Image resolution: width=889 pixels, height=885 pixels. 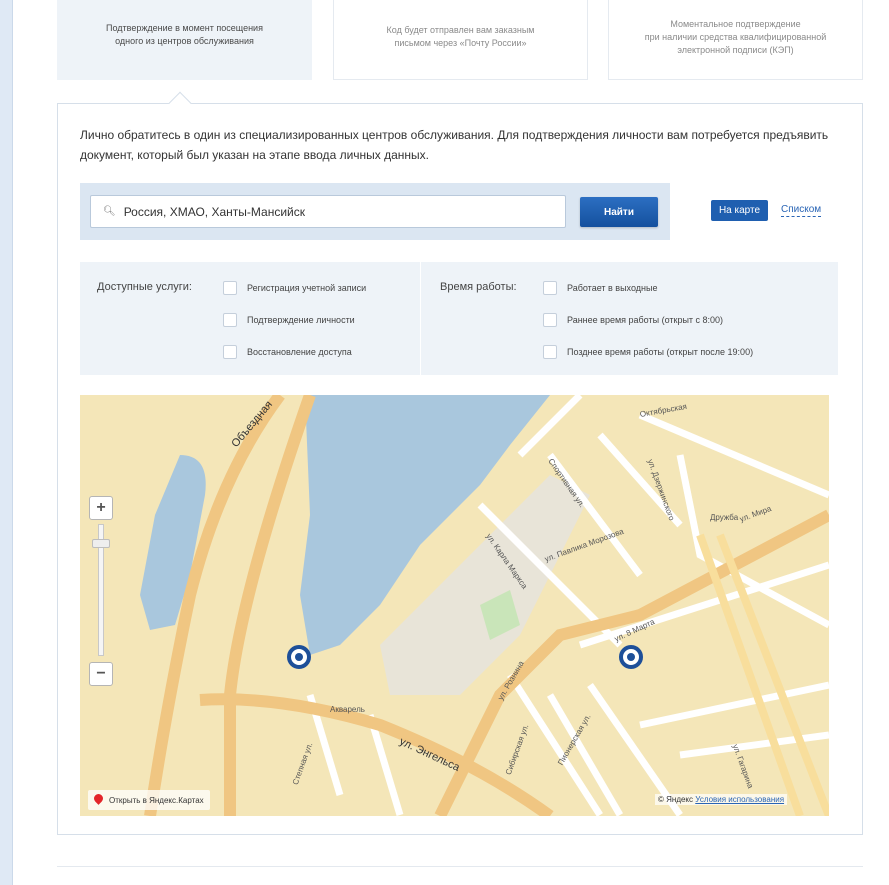 What do you see at coordinates (230, 320) in the screenshot?
I see `checkbox-identity` at bounding box center [230, 320].